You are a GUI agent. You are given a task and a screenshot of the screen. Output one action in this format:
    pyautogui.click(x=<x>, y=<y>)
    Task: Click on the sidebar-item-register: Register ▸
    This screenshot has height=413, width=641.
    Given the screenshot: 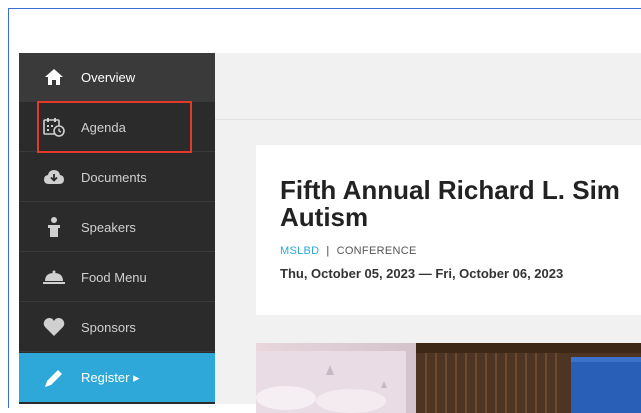 What is the action you would take?
    pyautogui.click(x=117, y=377)
    